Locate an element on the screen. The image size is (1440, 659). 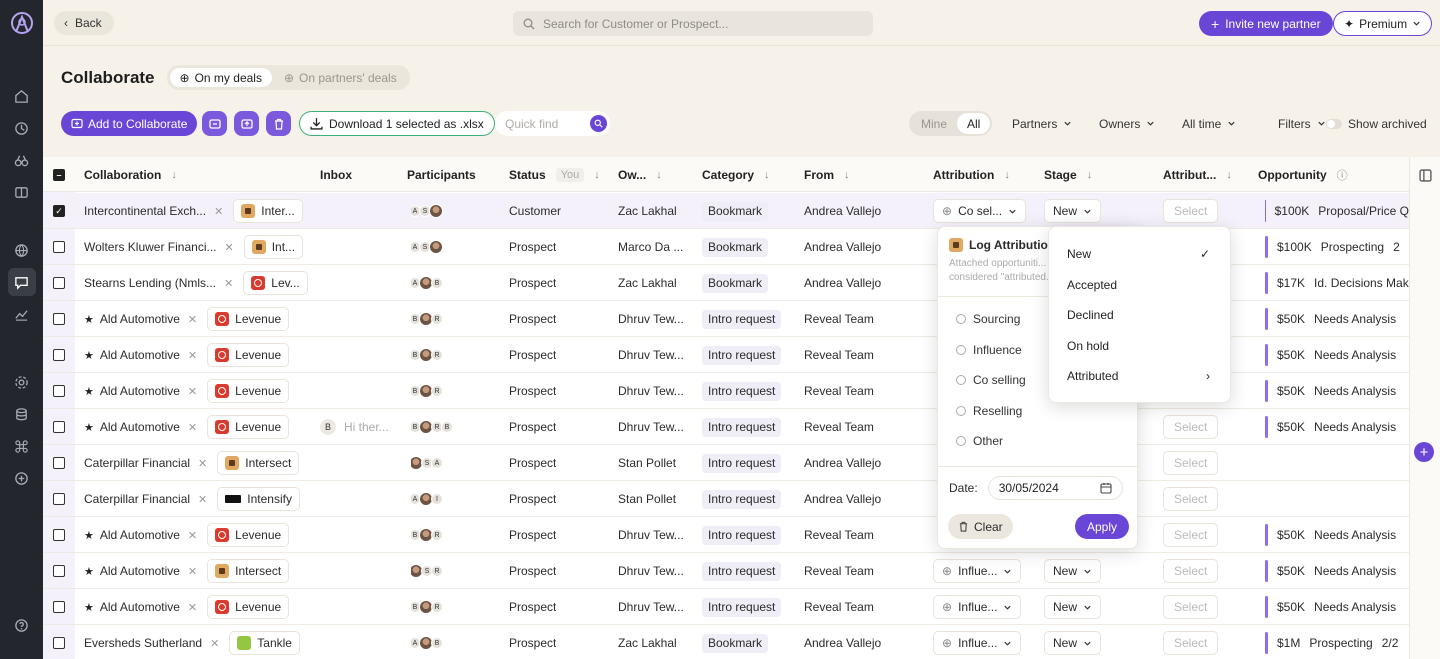
owners-filter: Owners is located at coordinates (1127, 123).